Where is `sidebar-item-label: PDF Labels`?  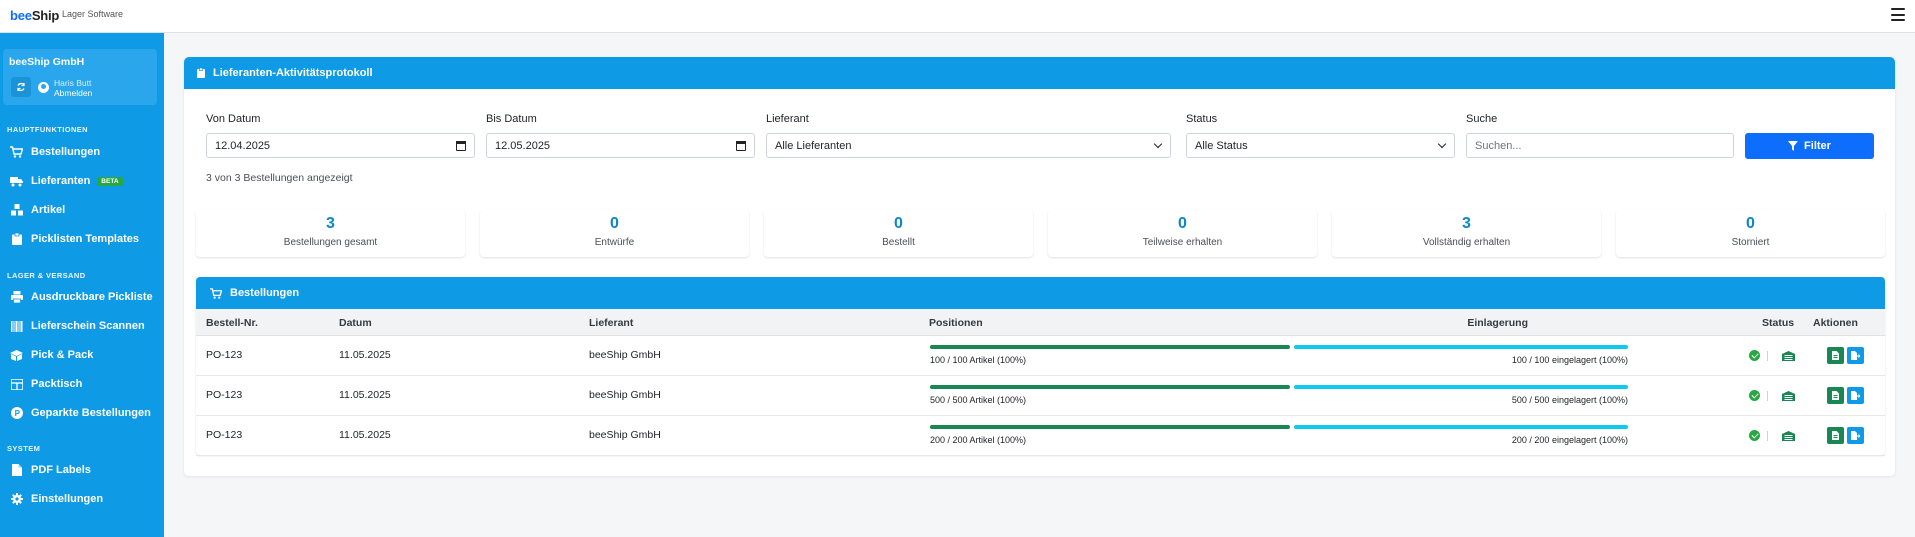
sidebar-item-label: PDF Labels is located at coordinates (61, 470).